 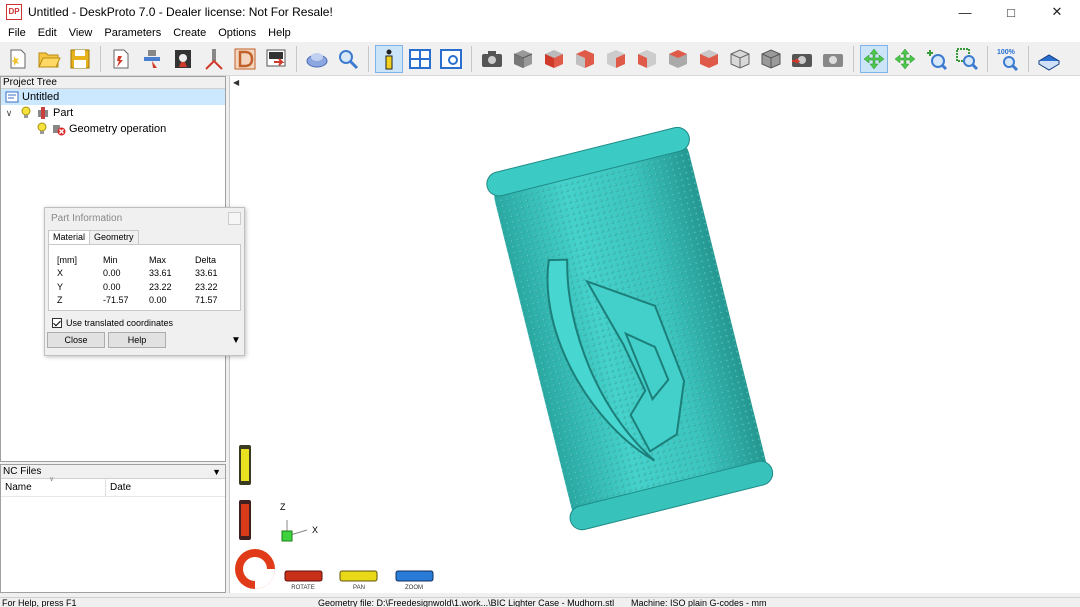 I want to click on cube-right-icon, so click(x=647, y=58).